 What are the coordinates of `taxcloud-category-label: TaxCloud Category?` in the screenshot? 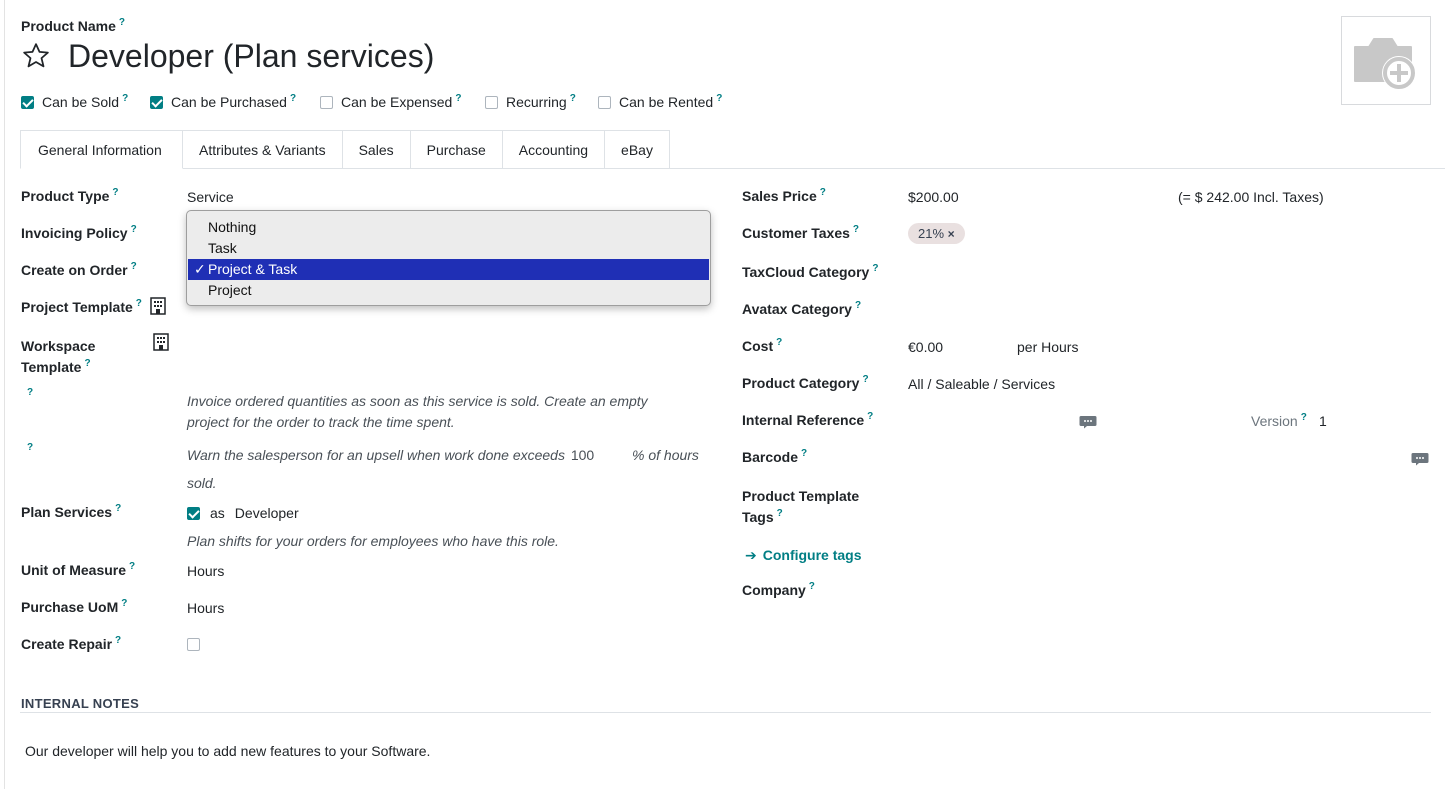 It's located at (810, 272).